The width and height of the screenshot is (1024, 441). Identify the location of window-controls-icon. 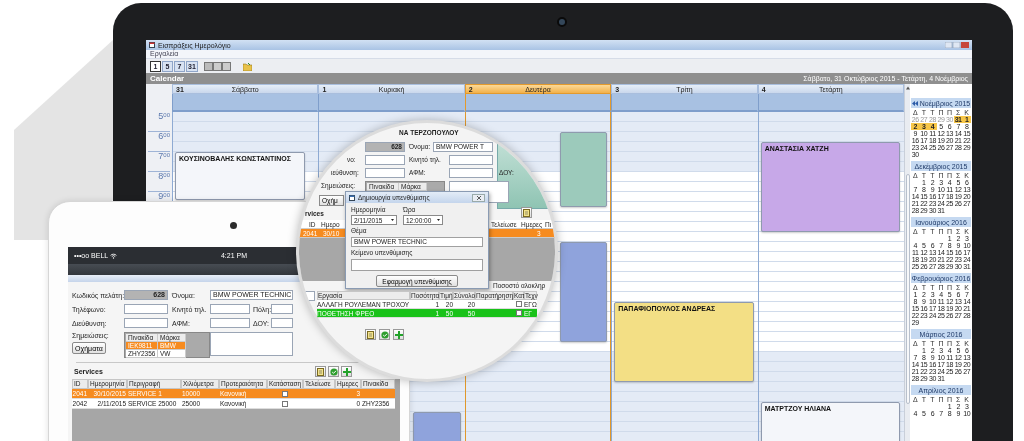
(957, 45).